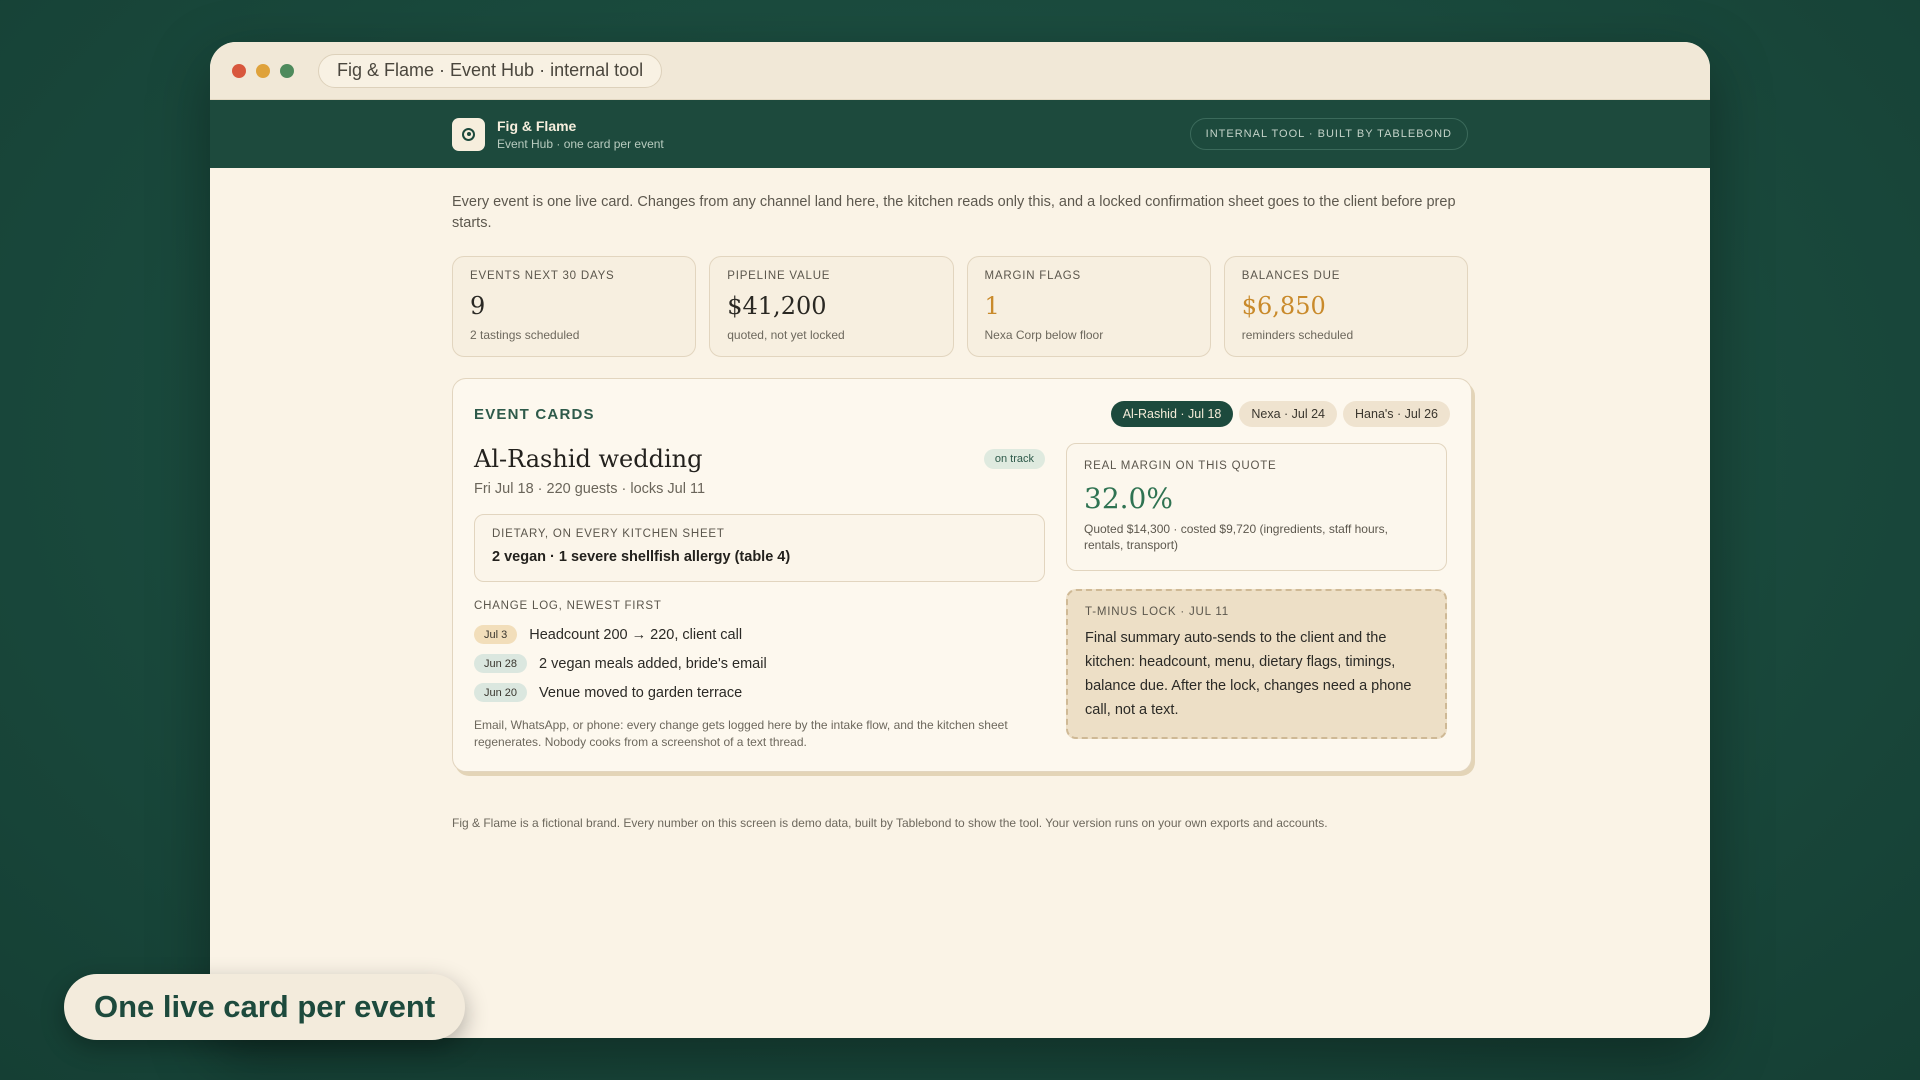 This screenshot has height=1080, width=1920. I want to click on margin-label: REAL MARGIN ON THIS QUOTE, so click(1180, 466).